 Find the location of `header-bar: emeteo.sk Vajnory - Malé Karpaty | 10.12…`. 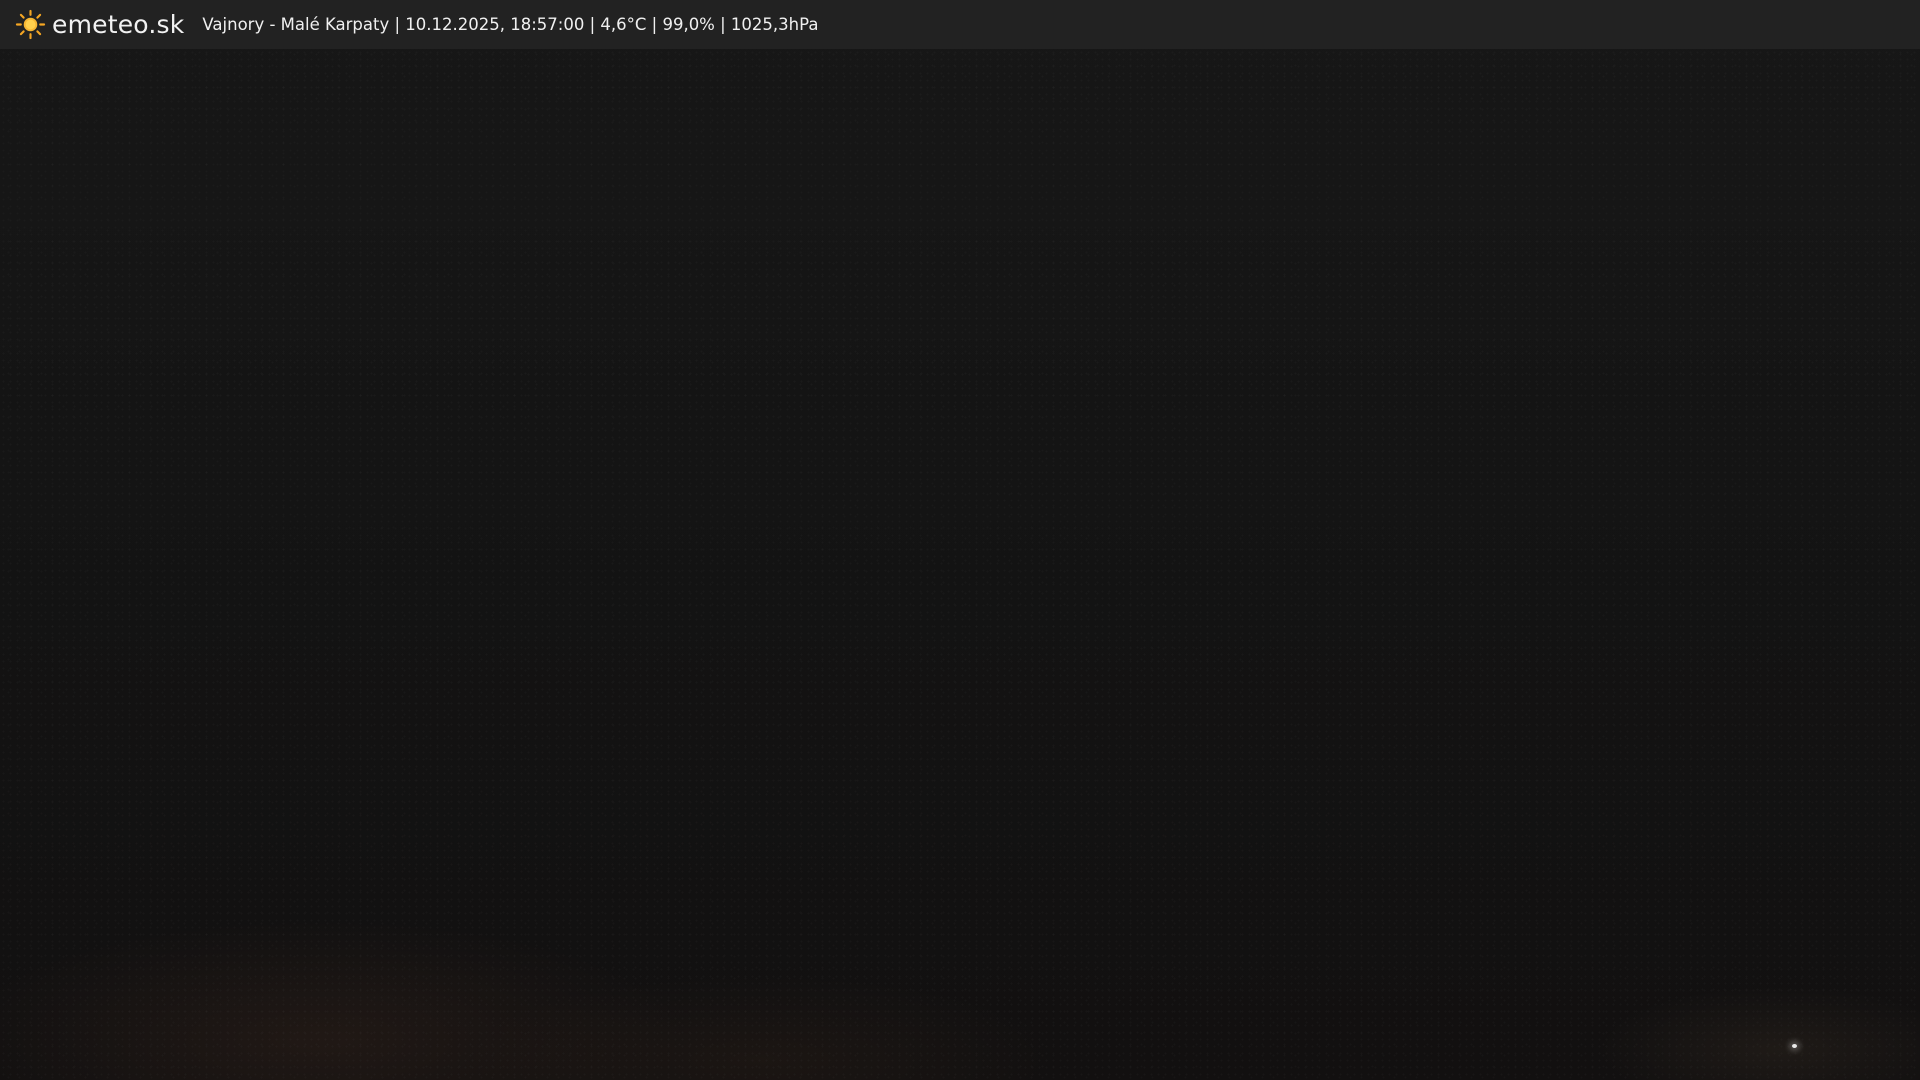

header-bar: emeteo.sk Vajnory - Malé Karpaty | 10.12… is located at coordinates (960, 24).